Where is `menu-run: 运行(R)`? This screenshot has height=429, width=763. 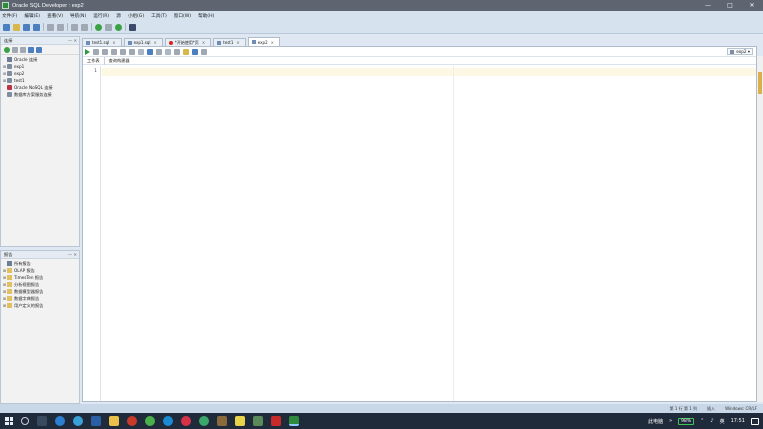
menu-run: 运行(R) is located at coordinates (101, 16).